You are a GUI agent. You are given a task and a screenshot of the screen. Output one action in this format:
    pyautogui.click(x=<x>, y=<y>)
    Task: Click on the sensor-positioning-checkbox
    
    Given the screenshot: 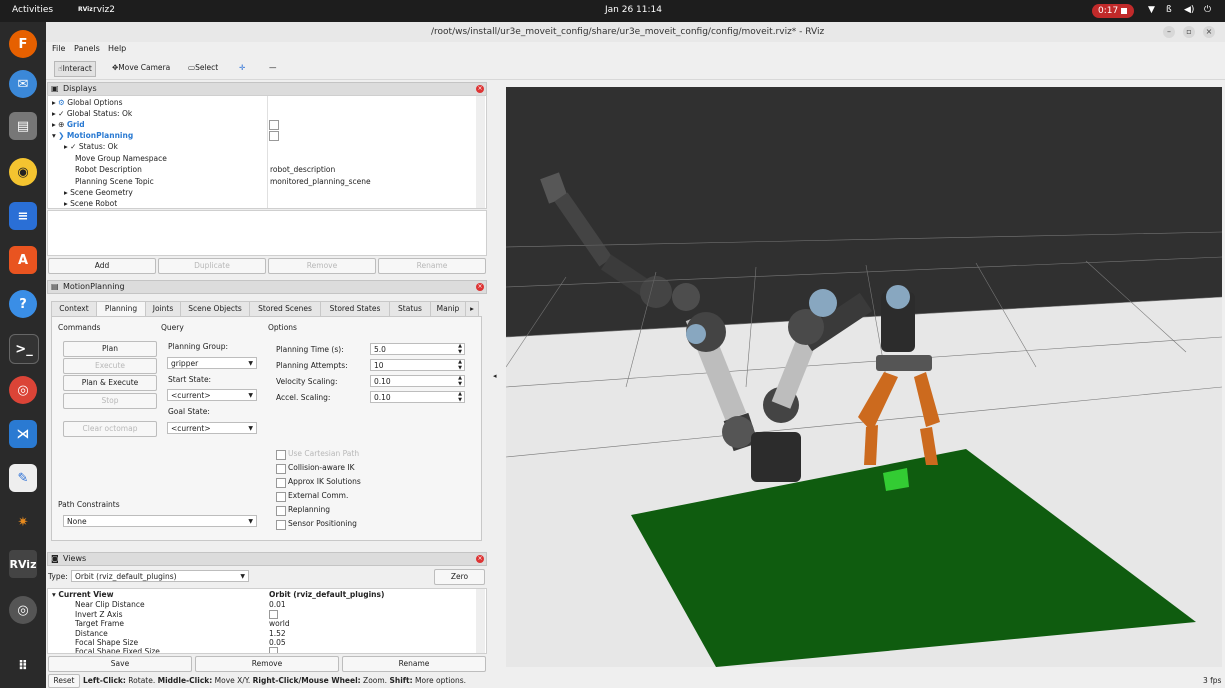 What is the action you would take?
    pyautogui.click(x=281, y=525)
    